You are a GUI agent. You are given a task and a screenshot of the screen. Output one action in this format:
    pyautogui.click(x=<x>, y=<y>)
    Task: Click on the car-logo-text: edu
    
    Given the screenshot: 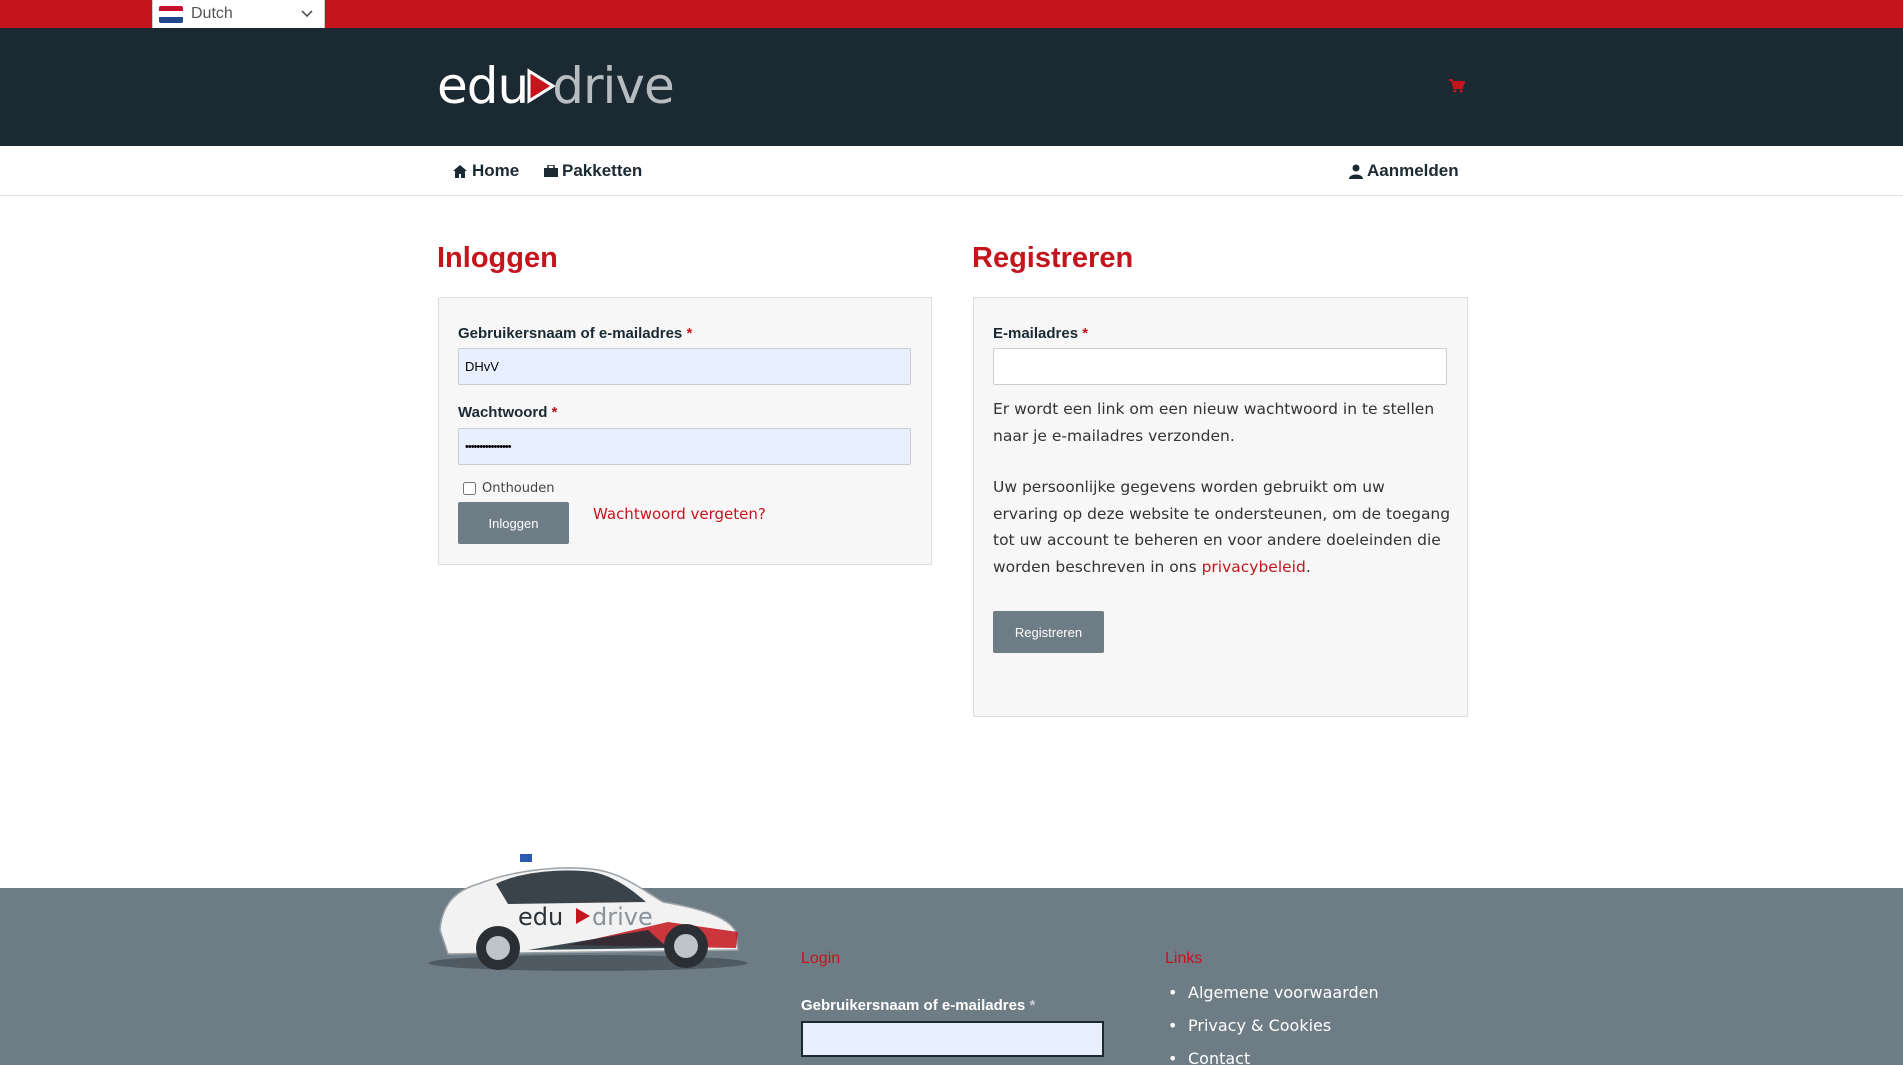 What is the action you would take?
    pyautogui.click(x=540, y=917)
    